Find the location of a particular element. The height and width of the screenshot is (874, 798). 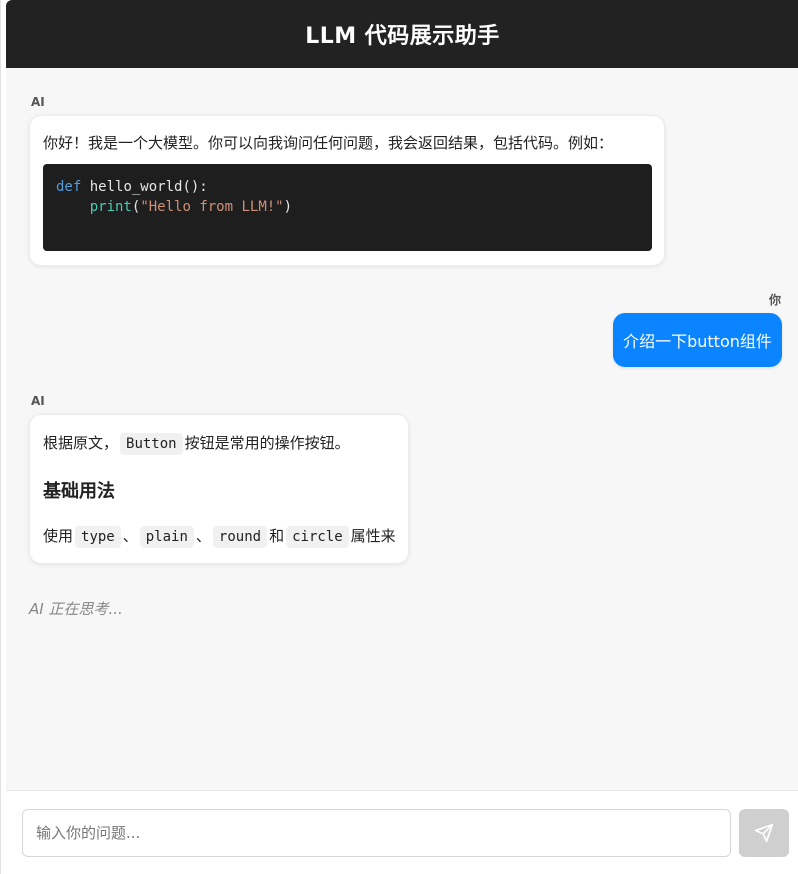

inline-code: type is located at coordinates (98, 537).